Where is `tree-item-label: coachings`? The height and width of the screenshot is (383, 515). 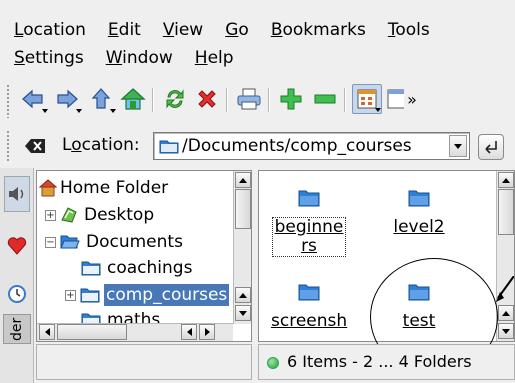
tree-item-label: coachings is located at coordinates (150, 268).